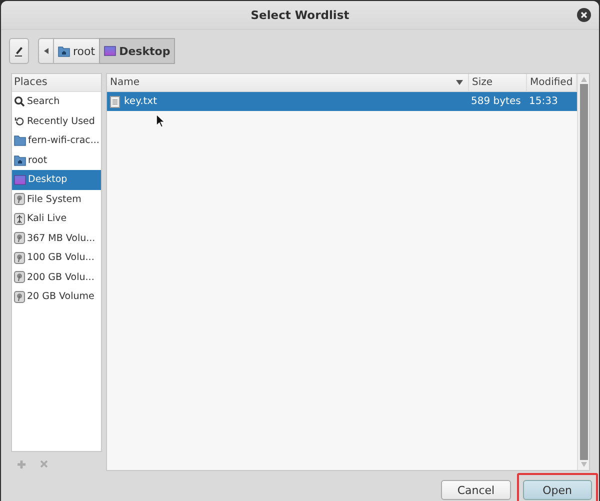 This screenshot has height=501, width=600. I want to click on file-modified: 15:33, so click(543, 101).